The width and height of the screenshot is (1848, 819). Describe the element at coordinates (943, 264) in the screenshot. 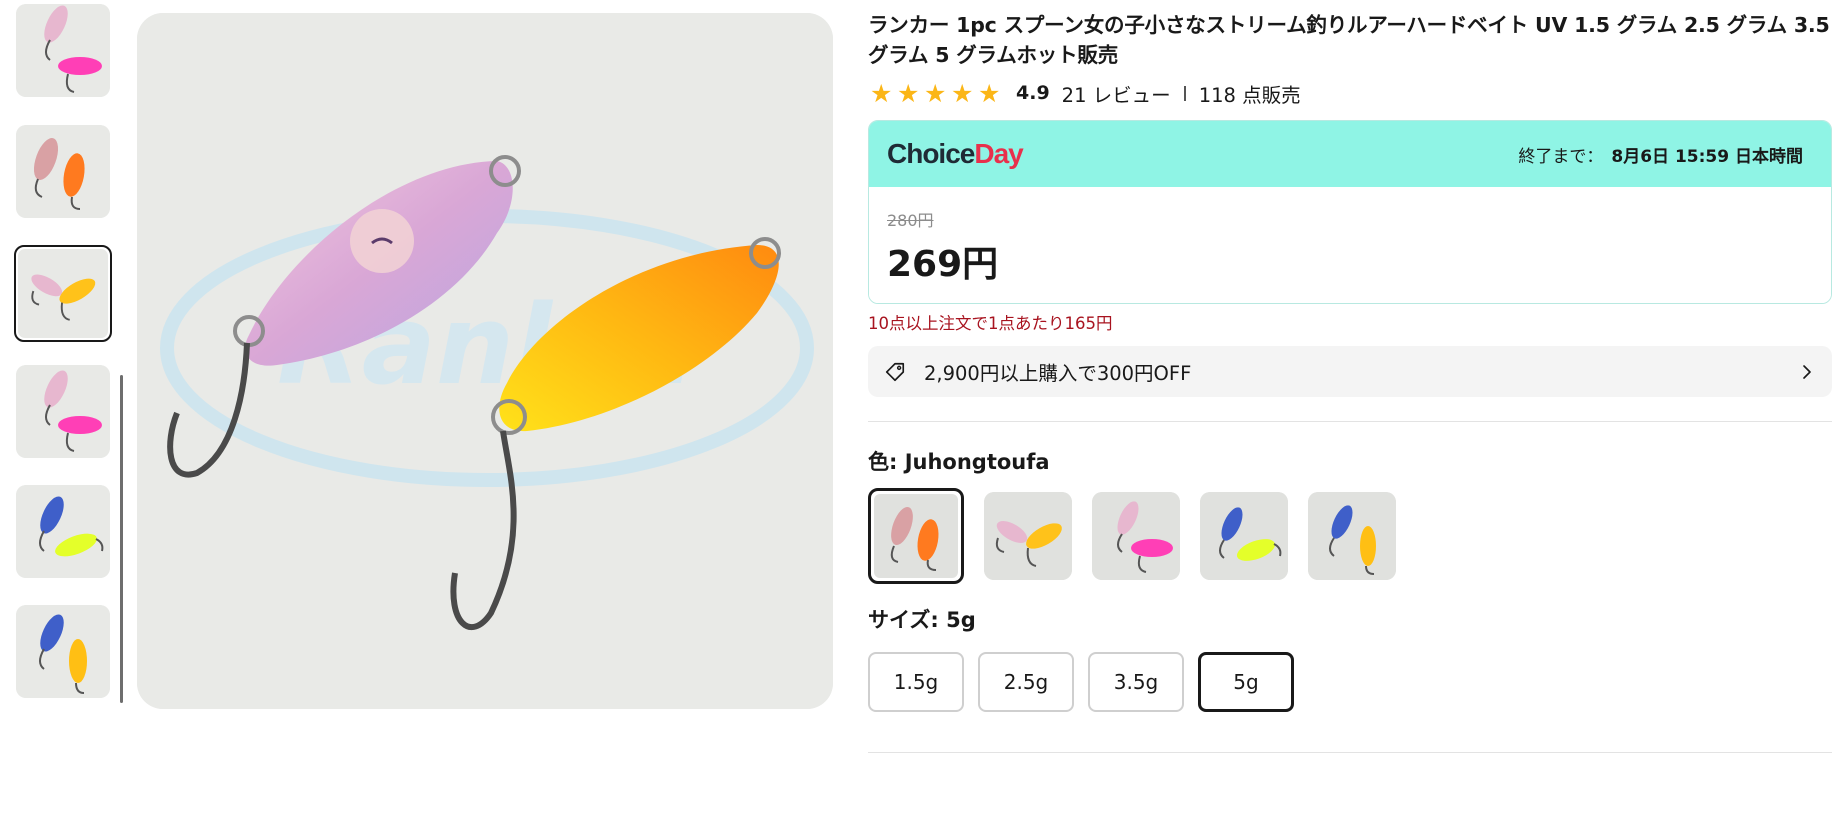

I see `sale-price: 269円` at that location.